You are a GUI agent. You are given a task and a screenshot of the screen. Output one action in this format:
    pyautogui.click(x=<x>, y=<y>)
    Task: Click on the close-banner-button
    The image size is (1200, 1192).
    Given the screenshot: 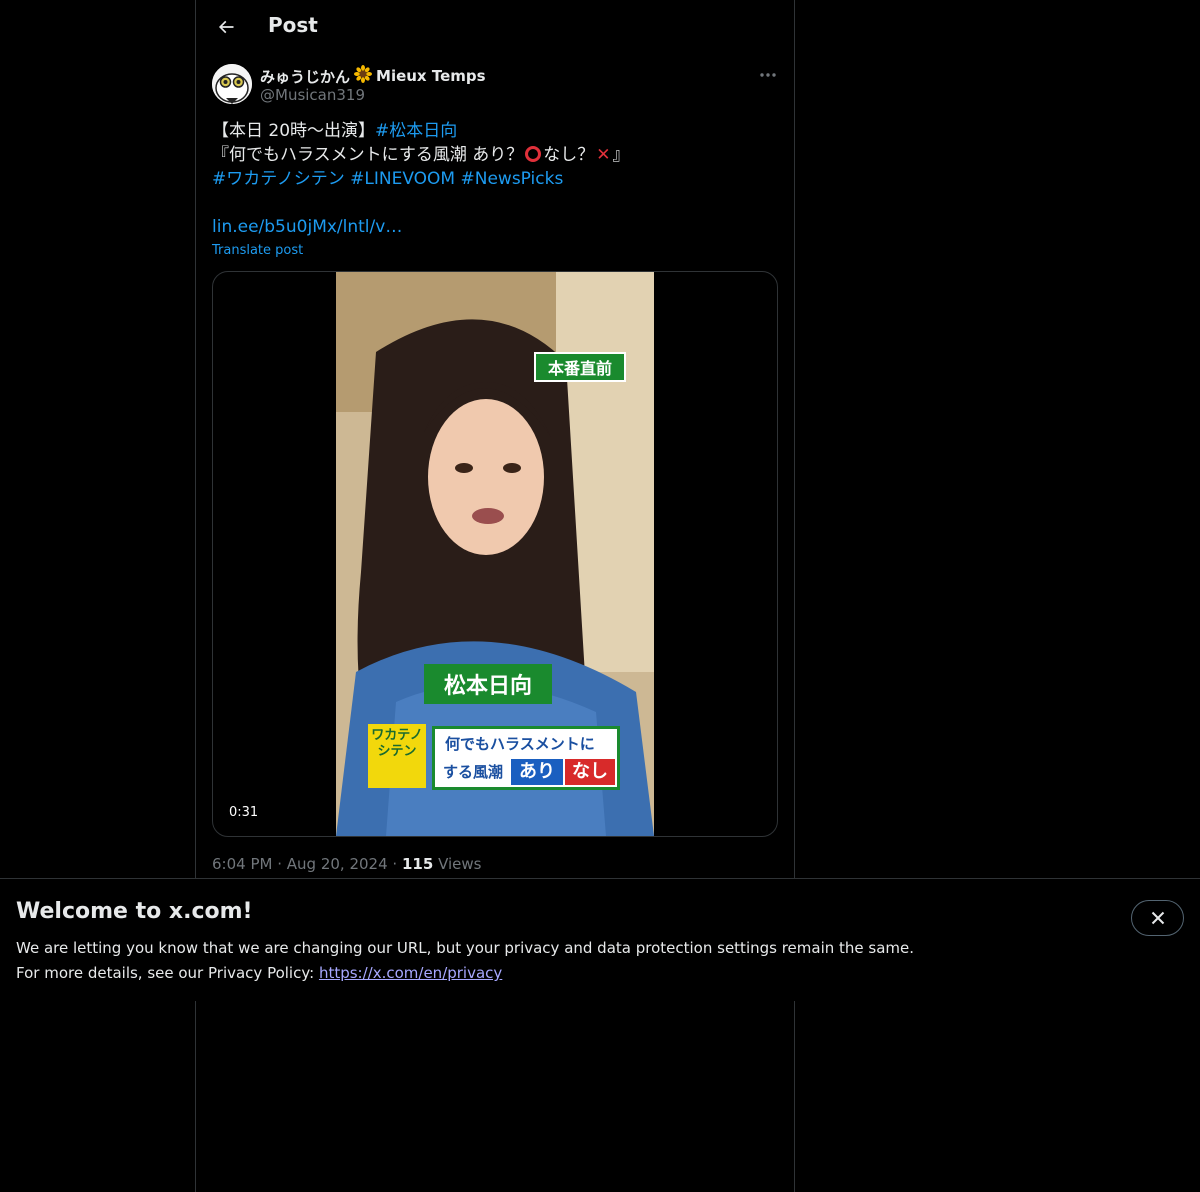 What is the action you would take?
    pyautogui.click(x=1157, y=918)
    